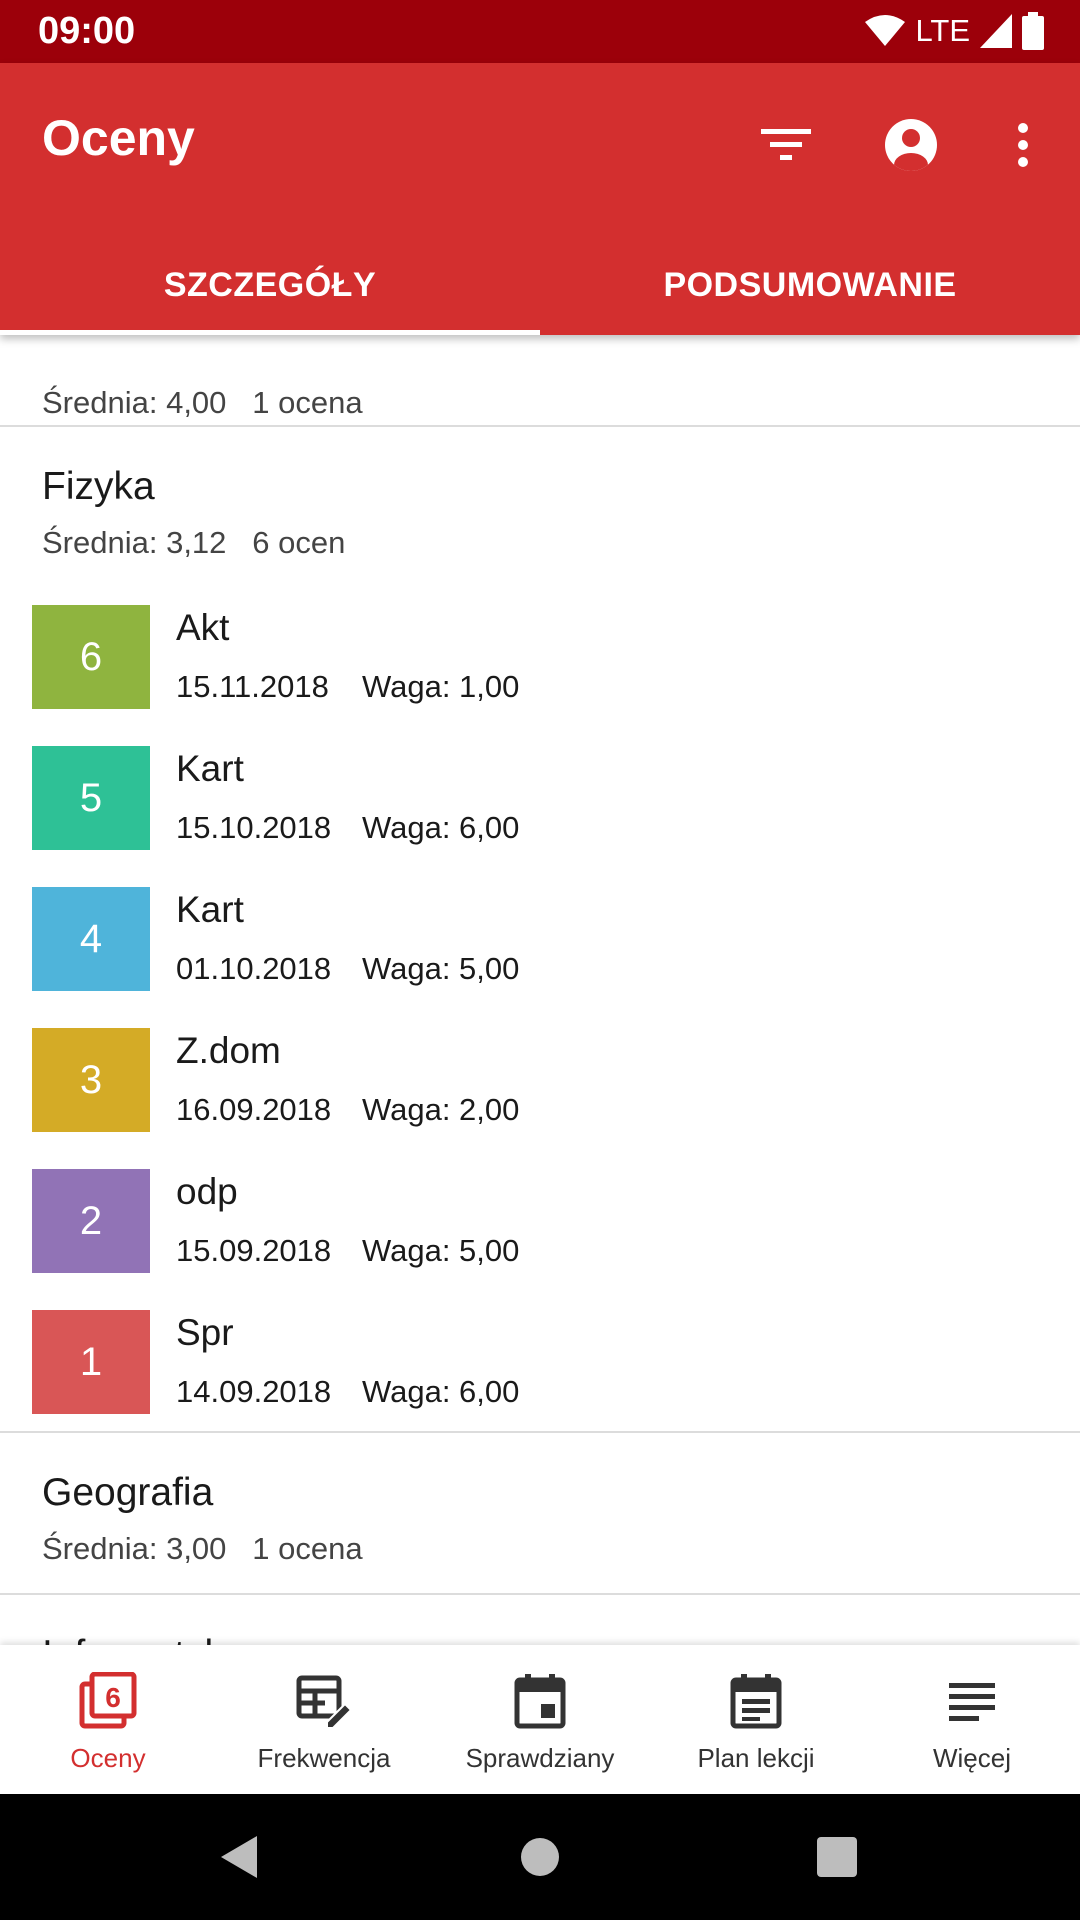  What do you see at coordinates (540, 1620) in the screenshot?
I see `subject-header-informatyka: Informatyka` at bounding box center [540, 1620].